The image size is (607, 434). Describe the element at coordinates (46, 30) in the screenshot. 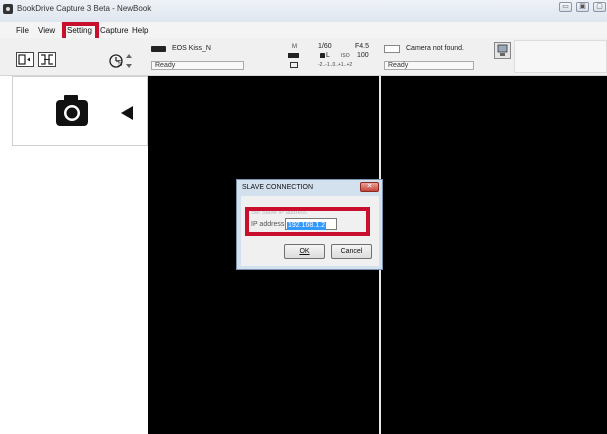

I see `menu-view: View` at that location.